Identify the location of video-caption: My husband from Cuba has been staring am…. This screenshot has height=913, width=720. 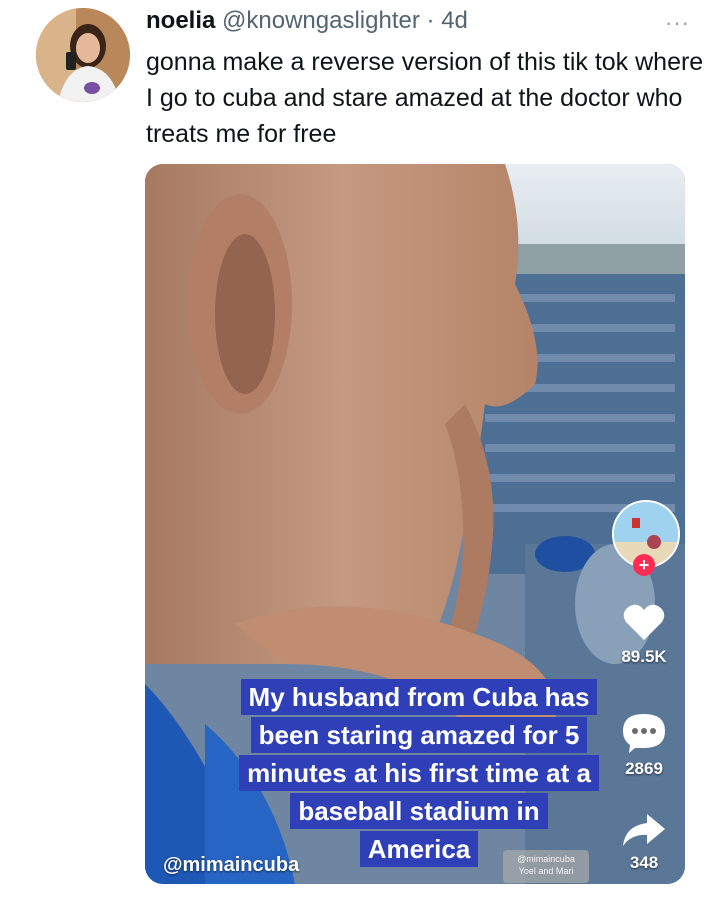
(419, 773).